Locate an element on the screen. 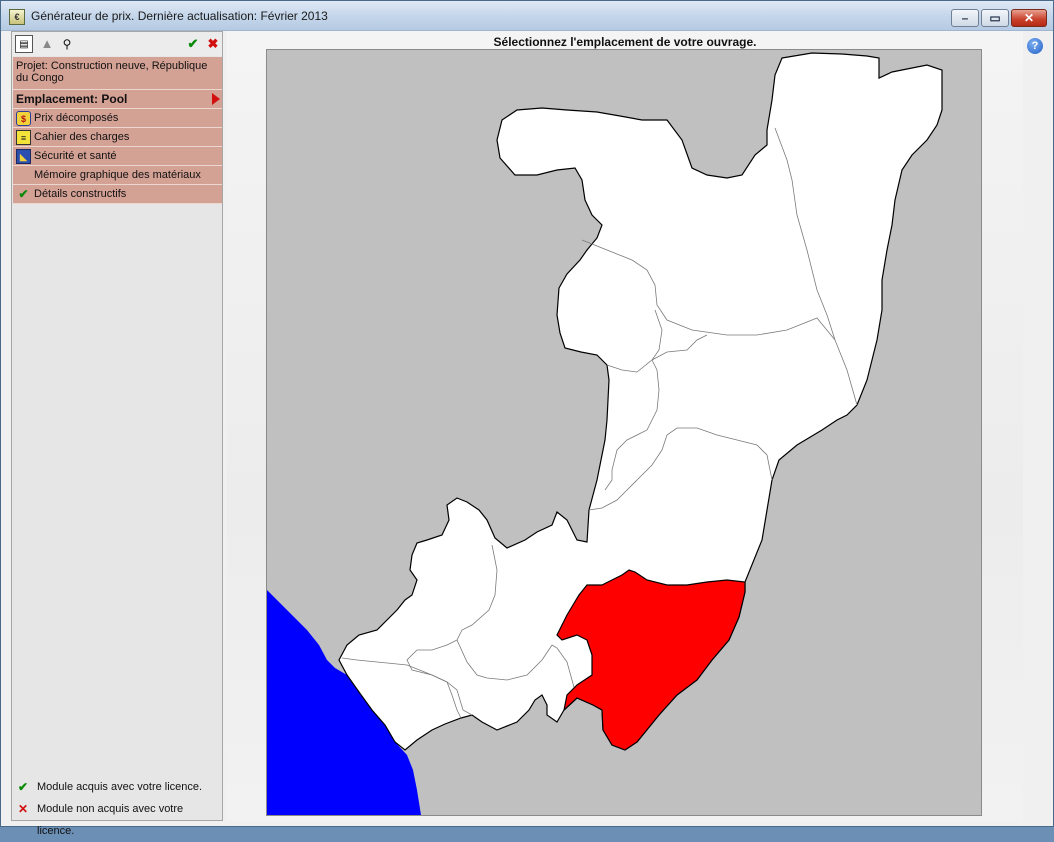 Image resolution: width=1054 pixels, height=842 pixels. location-label: Emplacement: Pool is located at coordinates (72, 99).